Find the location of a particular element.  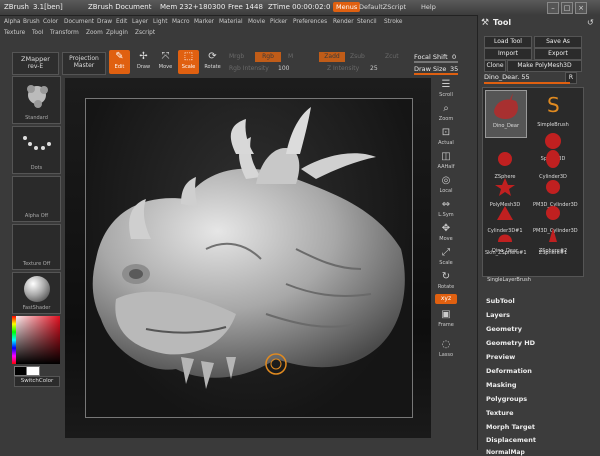

z-intensity-label: Z Intensity is located at coordinates (343, 68).